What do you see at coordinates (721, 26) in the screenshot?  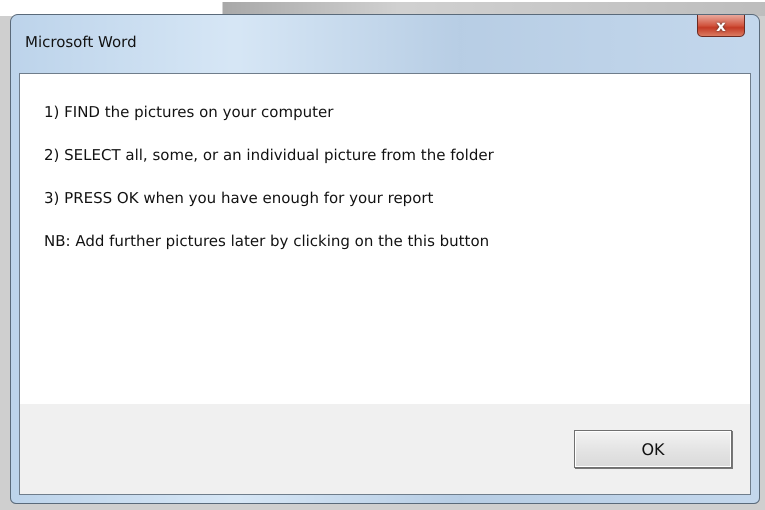 I see `close-button: x` at bounding box center [721, 26].